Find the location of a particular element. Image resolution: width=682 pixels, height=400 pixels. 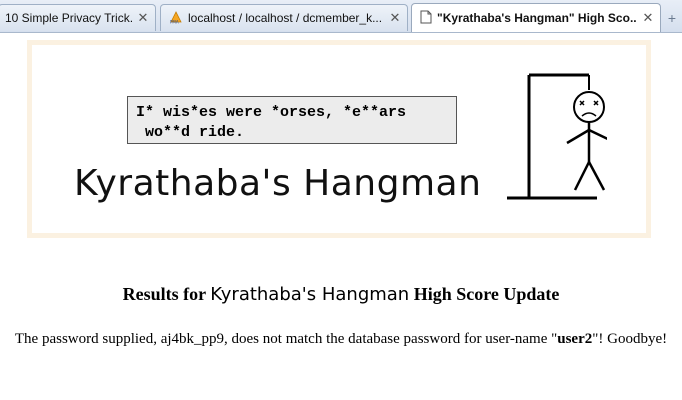

tab-hangman-high-score: "Kyrathaba's Hangman" High Sco... ✕ is located at coordinates (536, 17).